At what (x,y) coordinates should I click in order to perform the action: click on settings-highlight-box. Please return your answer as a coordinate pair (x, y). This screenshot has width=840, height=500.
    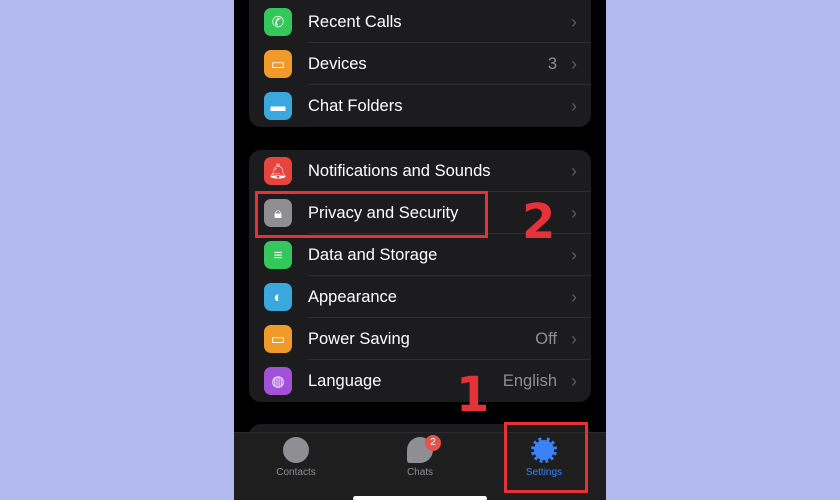
    Looking at the image, I should click on (546, 457).